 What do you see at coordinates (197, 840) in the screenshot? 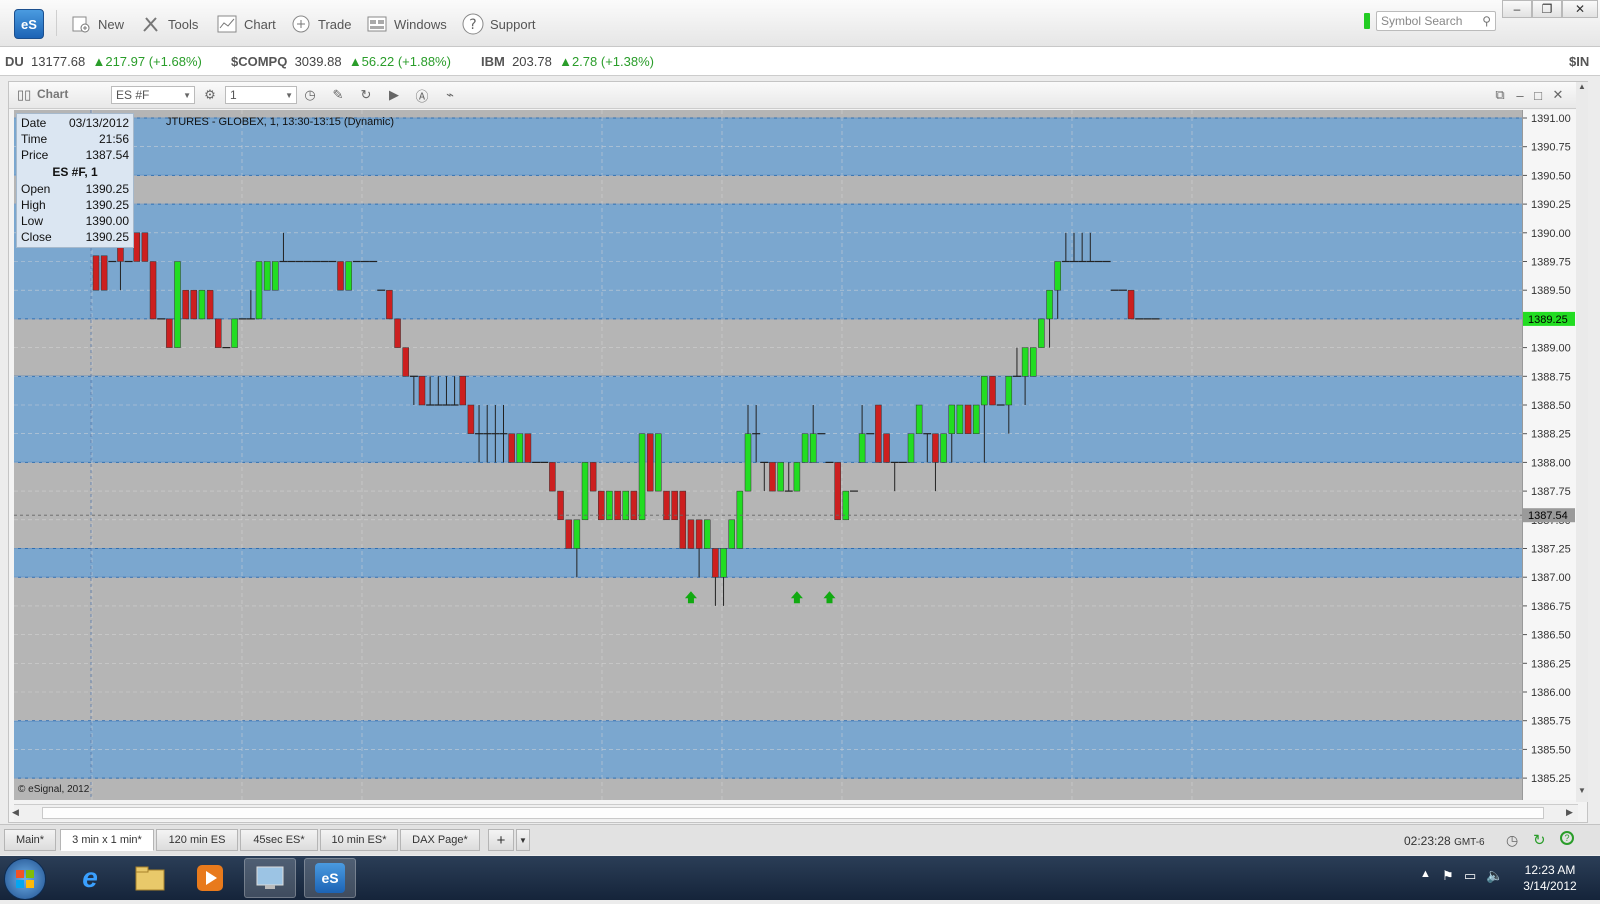
I see `tab-120min-es: 120 min ES` at bounding box center [197, 840].